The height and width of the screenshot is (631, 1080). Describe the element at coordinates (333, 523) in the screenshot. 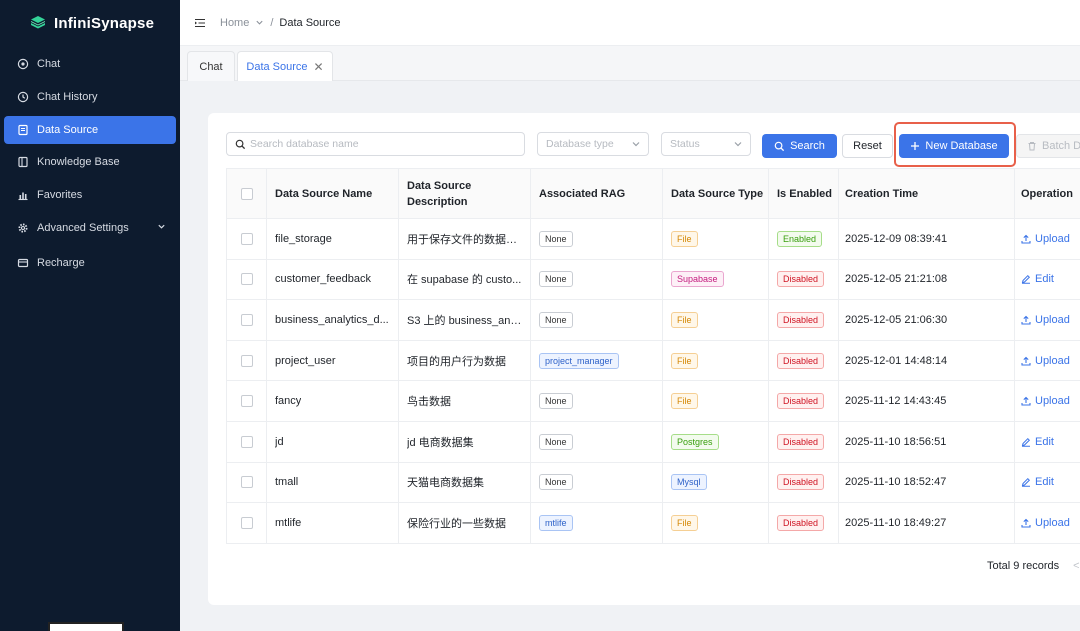

I see `cell-name: mtlife` at that location.